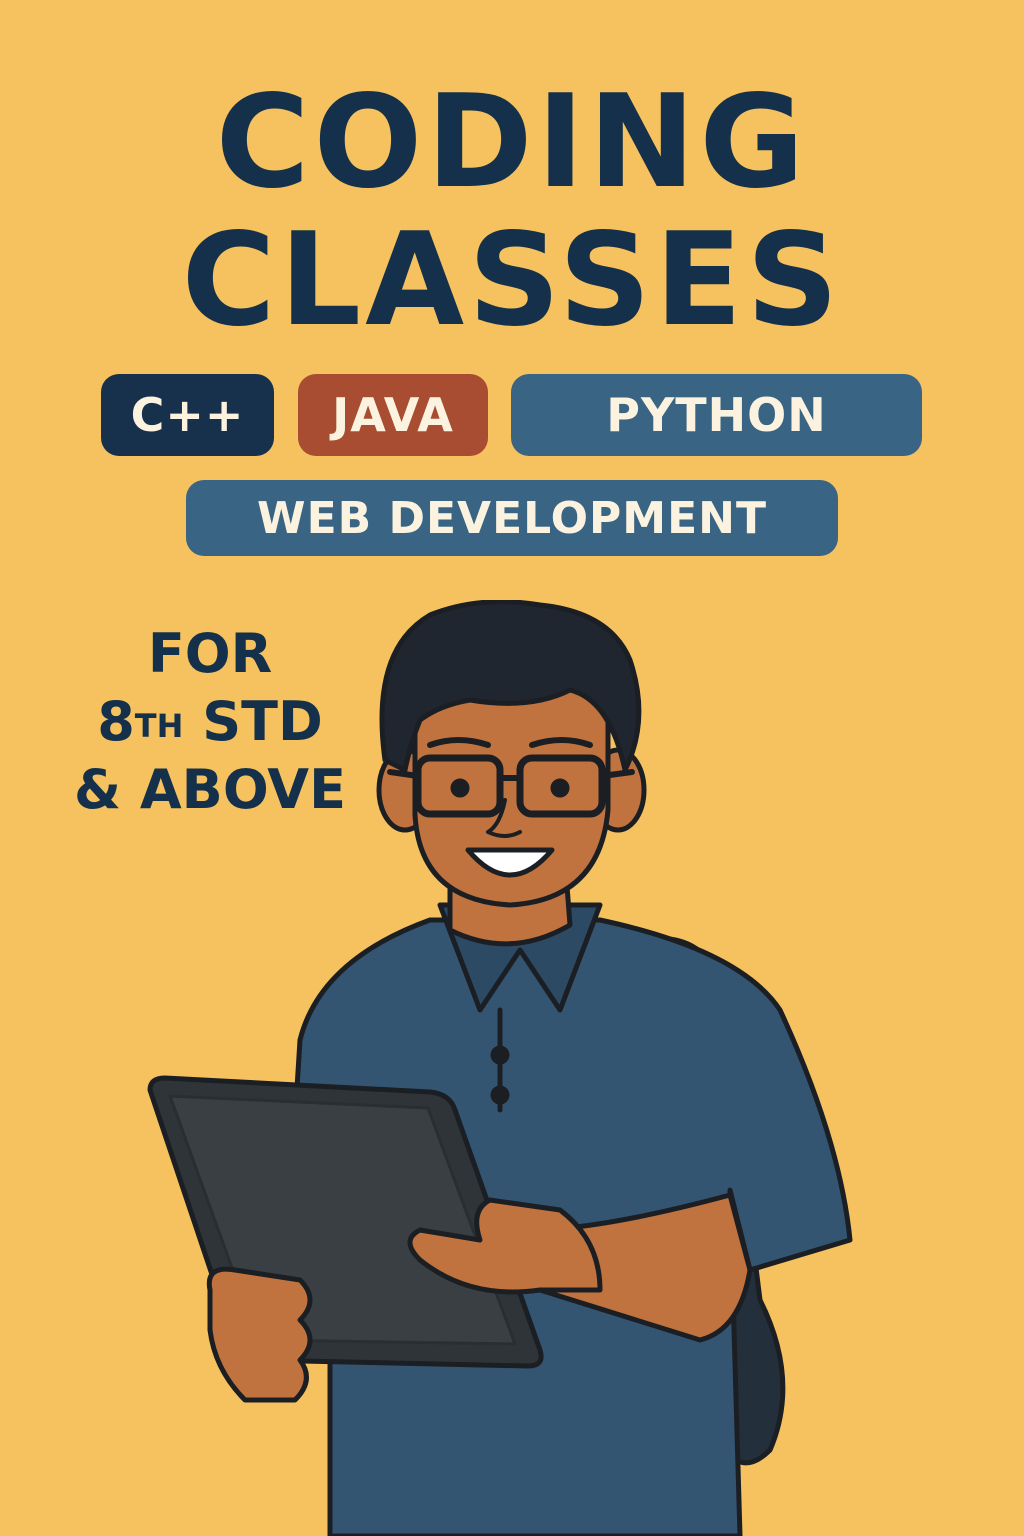  I want to click on course-badge-cpp: C++, so click(187, 415).